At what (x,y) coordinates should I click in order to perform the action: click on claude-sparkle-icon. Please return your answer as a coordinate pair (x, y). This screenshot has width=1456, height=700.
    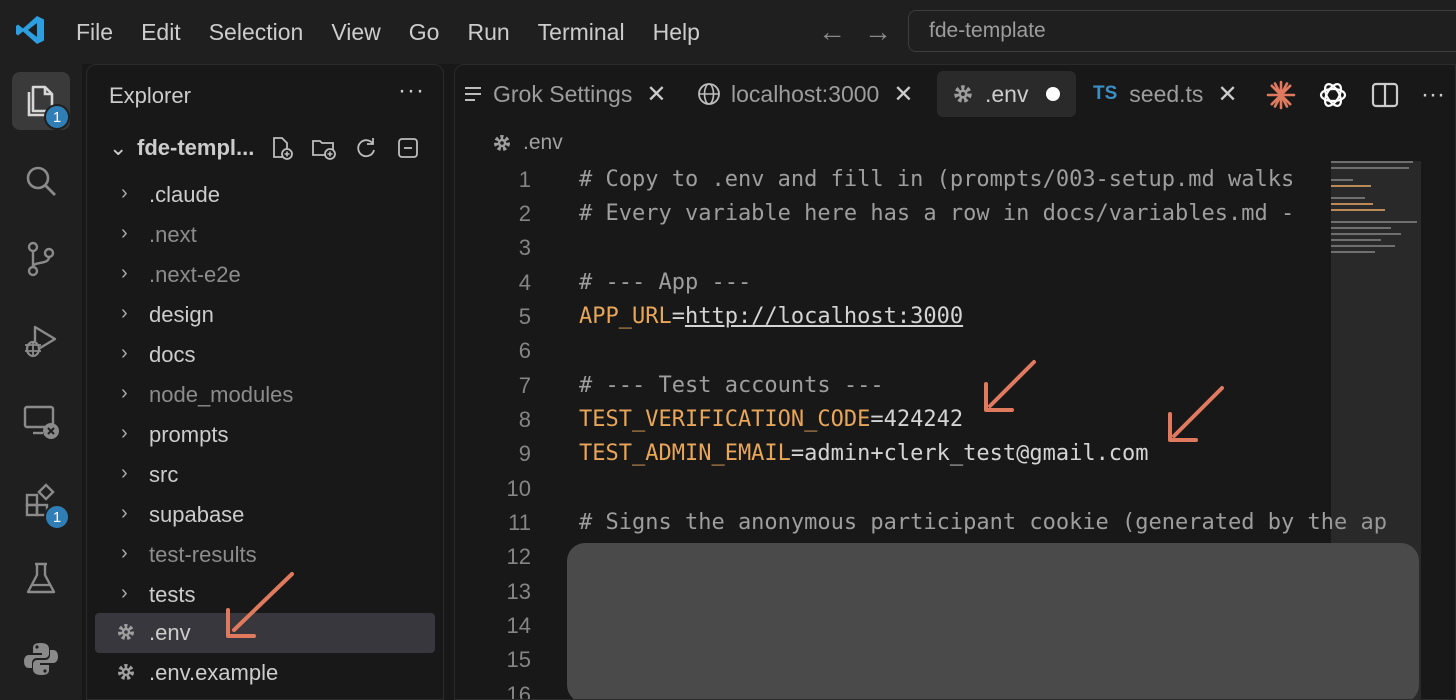
    Looking at the image, I should click on (1281, 95).